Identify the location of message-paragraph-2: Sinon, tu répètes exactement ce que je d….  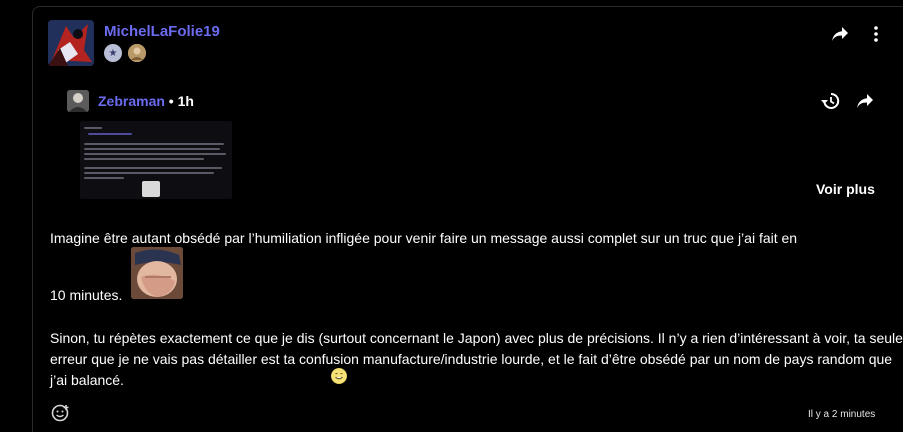
(476, 359).